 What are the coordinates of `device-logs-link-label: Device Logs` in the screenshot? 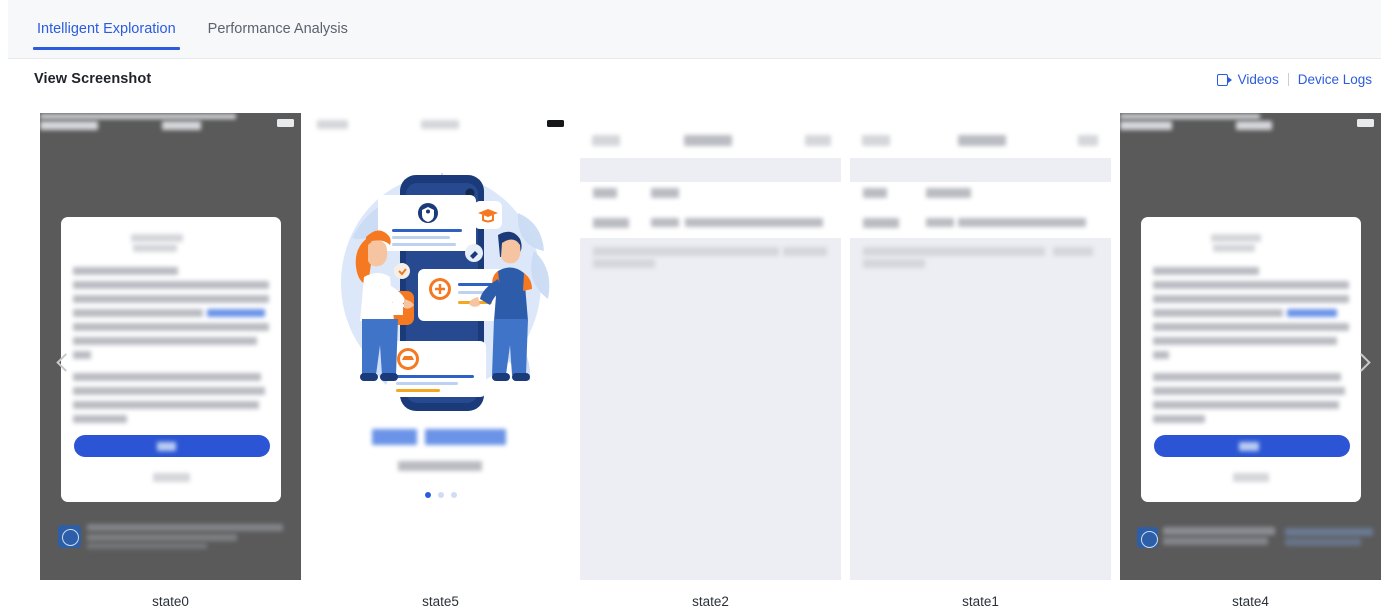 It's located at (1334, 79).